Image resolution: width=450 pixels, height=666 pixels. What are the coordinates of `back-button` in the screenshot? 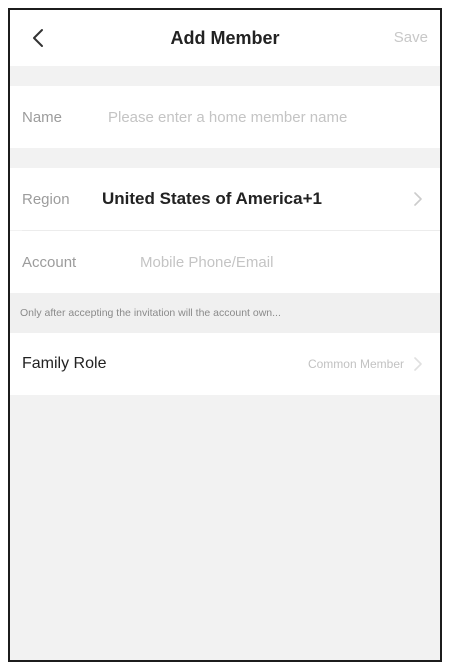 It's located at (38, 38).